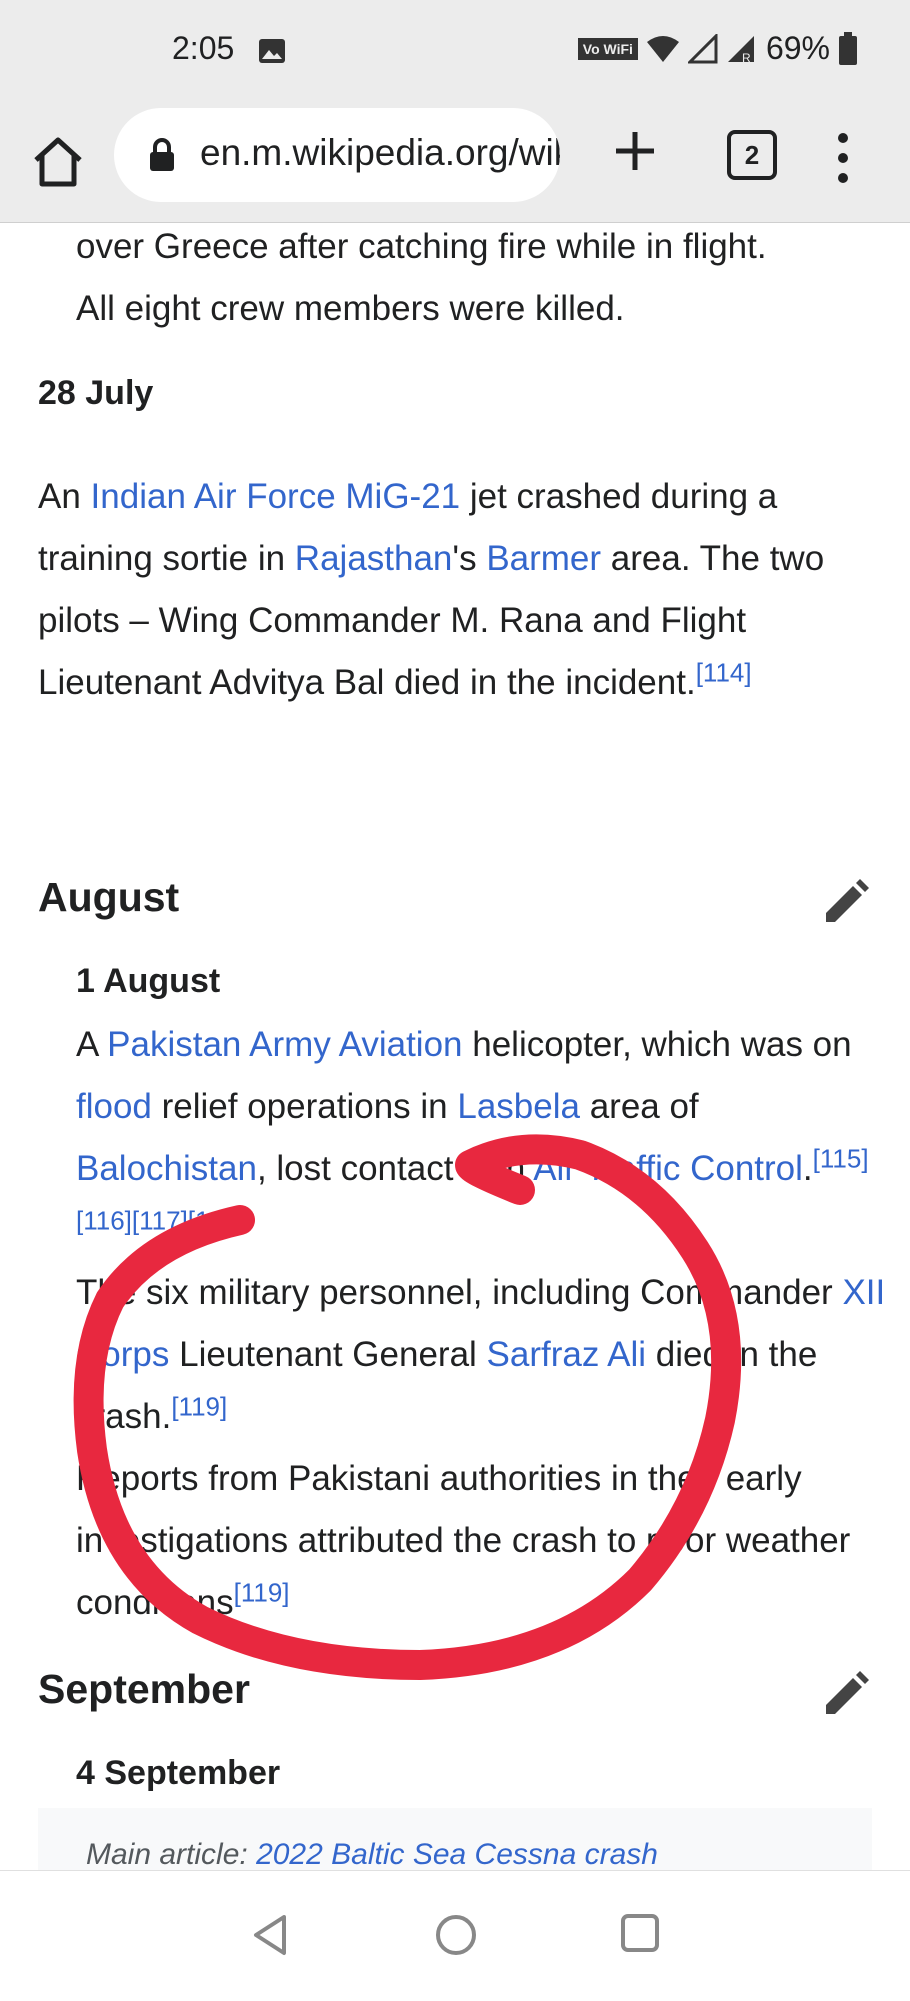 Image resolution: width=910 pixels, height=2001 pixels. Describe the element at coordinates (640, 1933) in the screenshot. I see `recents-icon` at that location.